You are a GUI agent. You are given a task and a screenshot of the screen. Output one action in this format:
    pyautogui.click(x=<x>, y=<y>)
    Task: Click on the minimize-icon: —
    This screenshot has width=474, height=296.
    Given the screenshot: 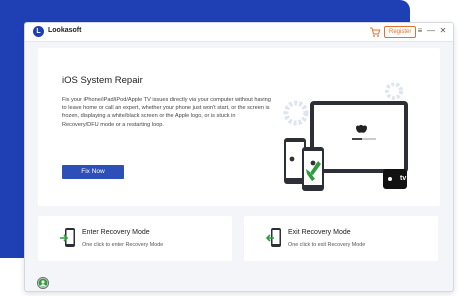 What is the action you would take?
    pyautogui.click(x=431, y=31)
    